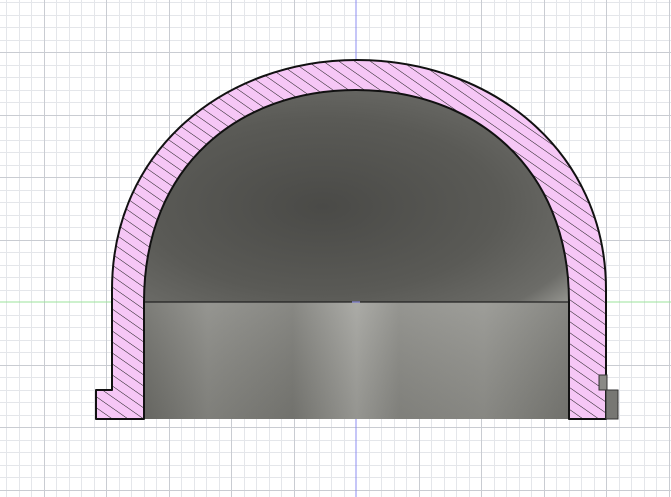  What do you see at coordinates (612, 404) in the screenshot?
I see `right-flange-detail` at bounding box center [612, 404].